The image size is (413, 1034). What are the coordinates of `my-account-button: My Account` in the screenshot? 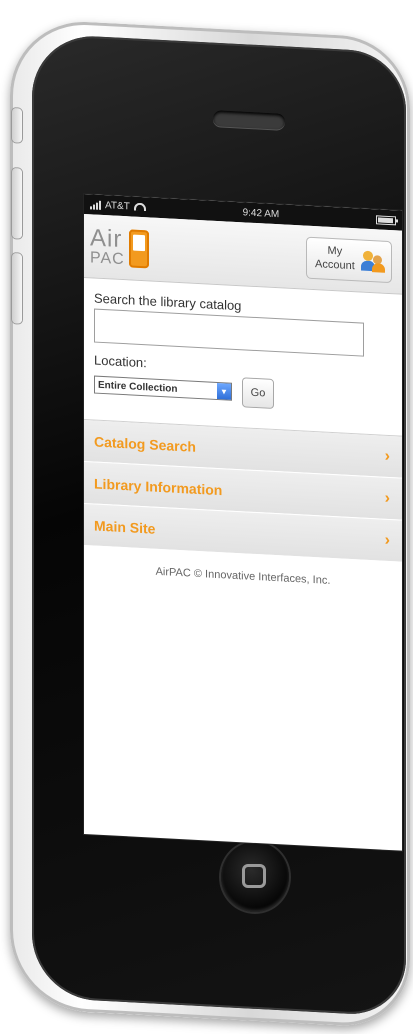 It's located at (349, 259).